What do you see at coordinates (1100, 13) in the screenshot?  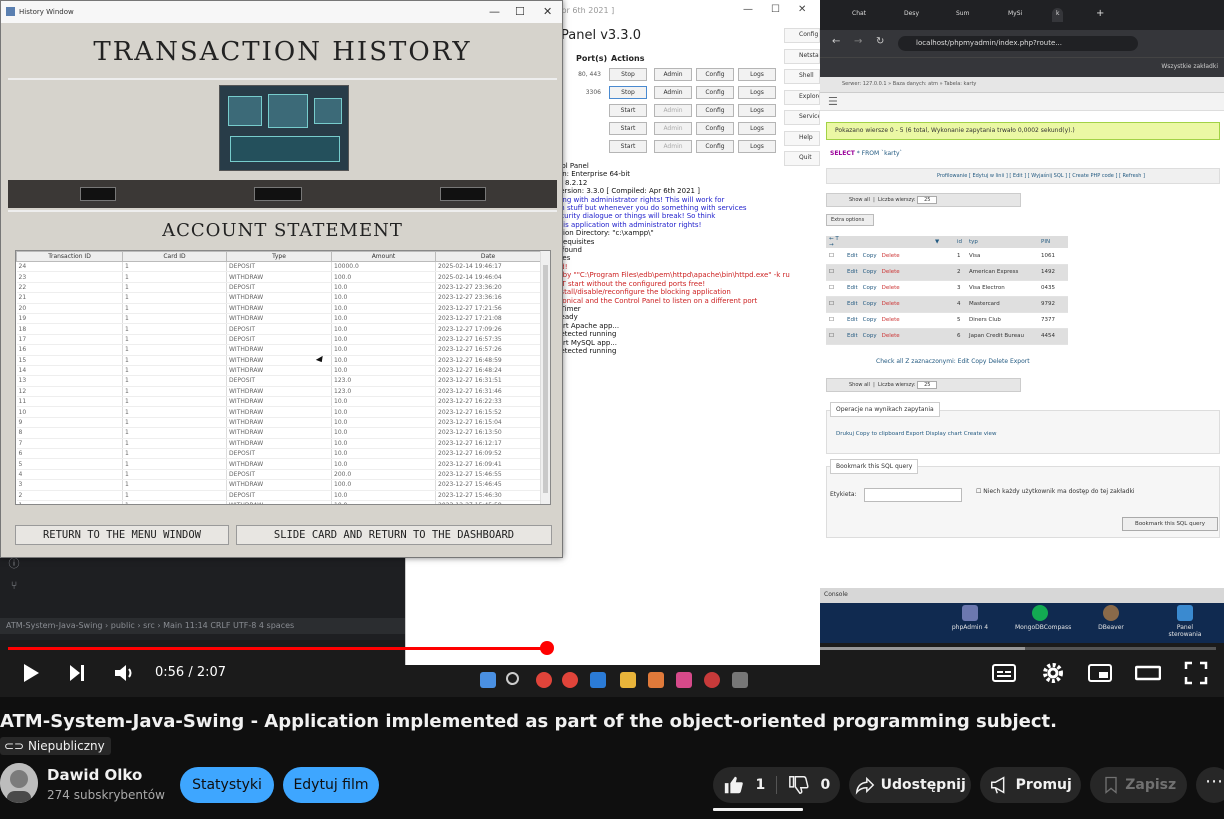 I see `new-tab-icon: +` at bounding box center [1100, 13].